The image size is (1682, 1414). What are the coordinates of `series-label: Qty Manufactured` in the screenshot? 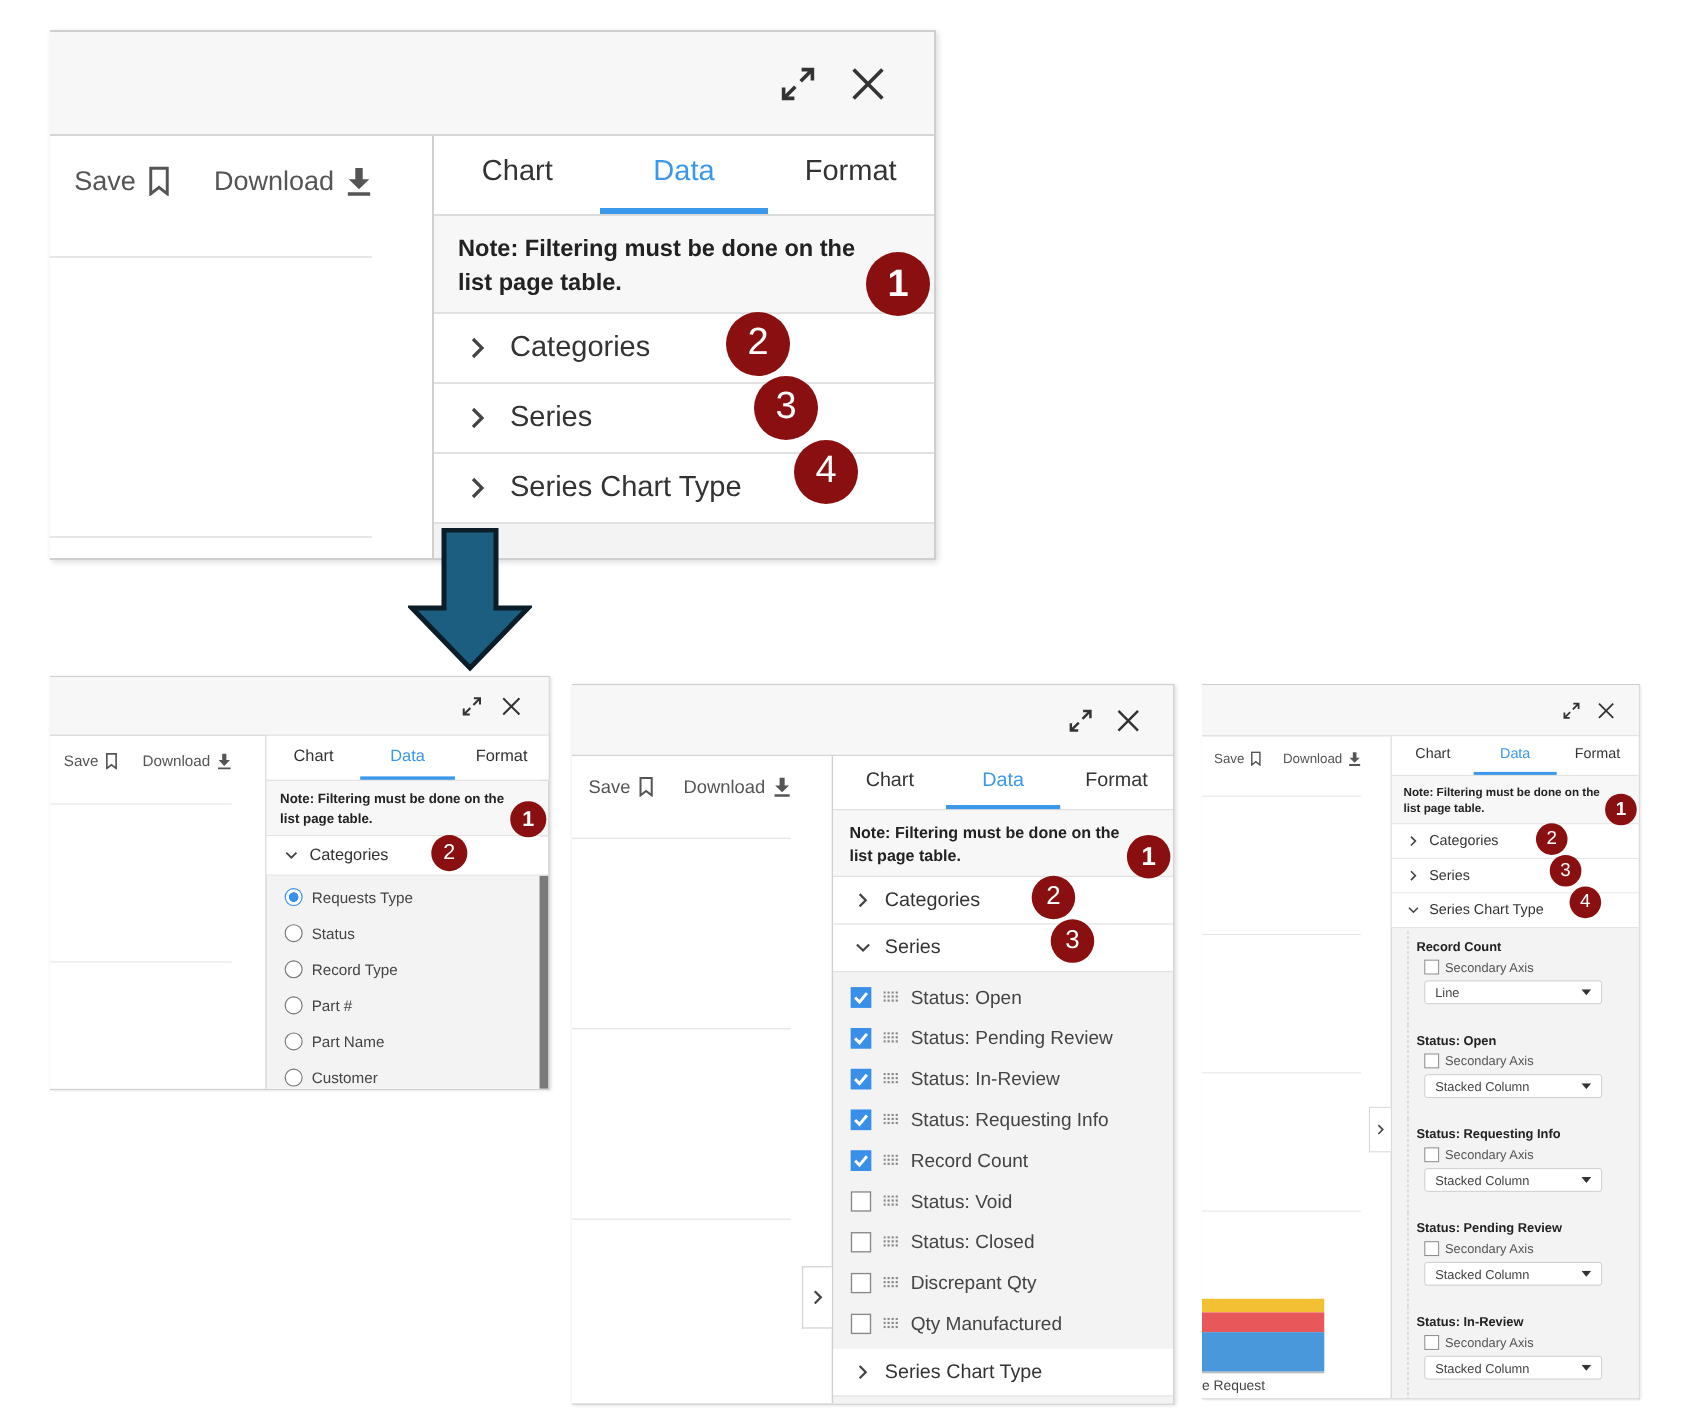 It's located at (986, 1323).